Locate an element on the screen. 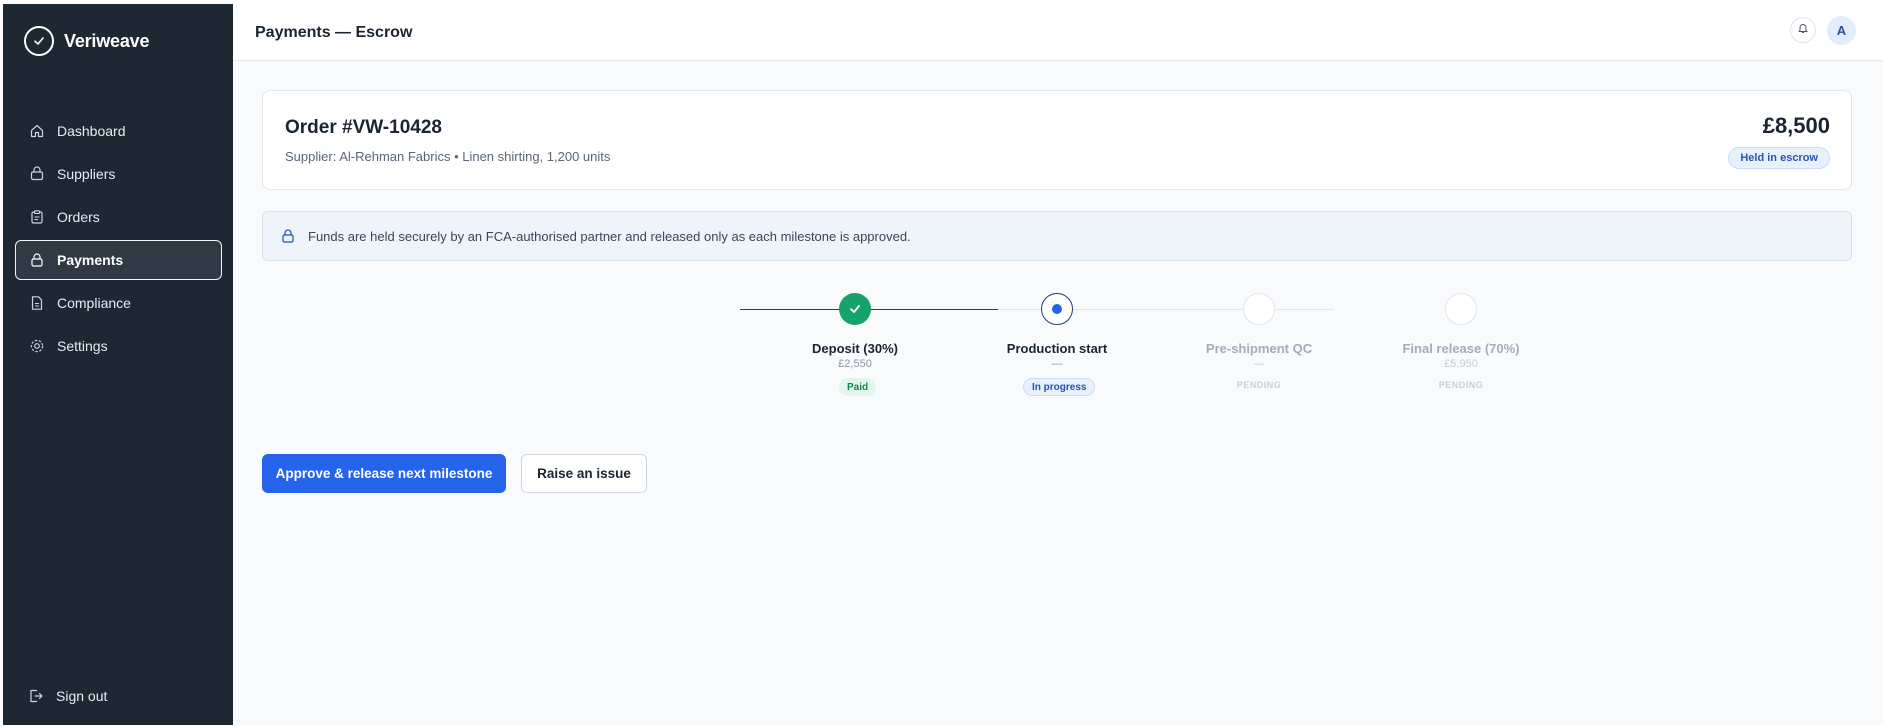  sidebar-item-label: Orders is located at coordinates (78, 217).